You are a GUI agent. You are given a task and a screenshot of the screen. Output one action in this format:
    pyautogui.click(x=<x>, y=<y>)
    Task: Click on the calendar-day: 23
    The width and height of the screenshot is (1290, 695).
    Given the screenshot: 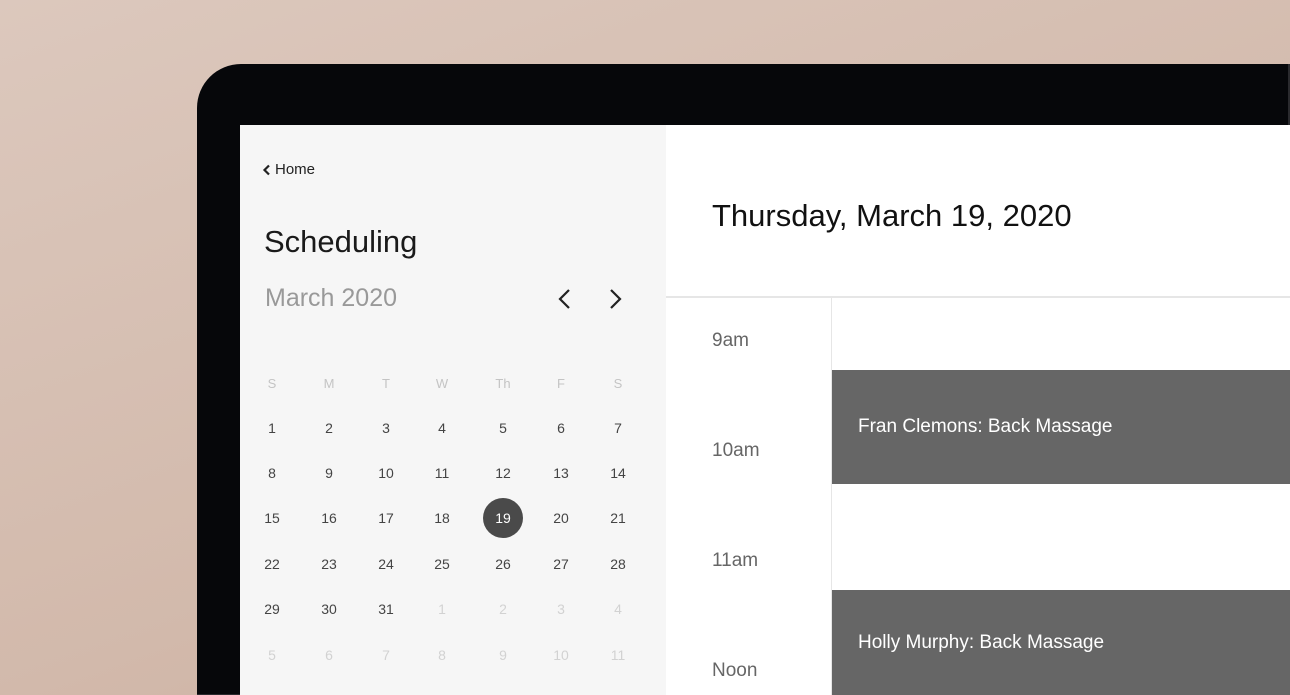 What is the action you would take?
    pyautogui.click(x=329, y=564)
    